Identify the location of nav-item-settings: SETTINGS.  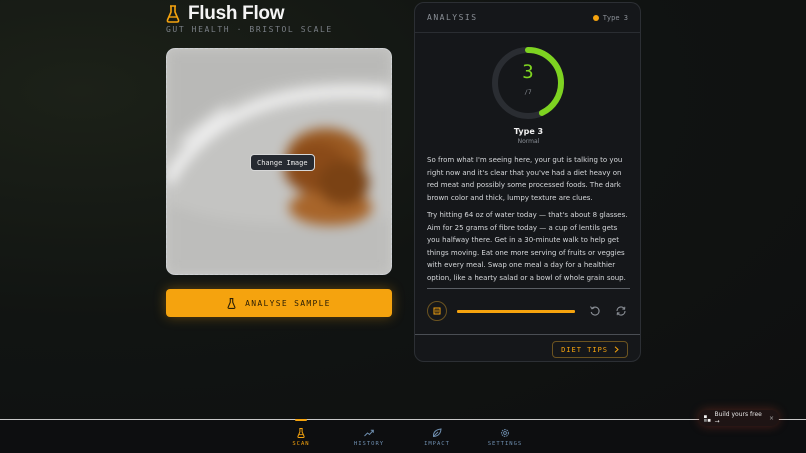
(505, 436).